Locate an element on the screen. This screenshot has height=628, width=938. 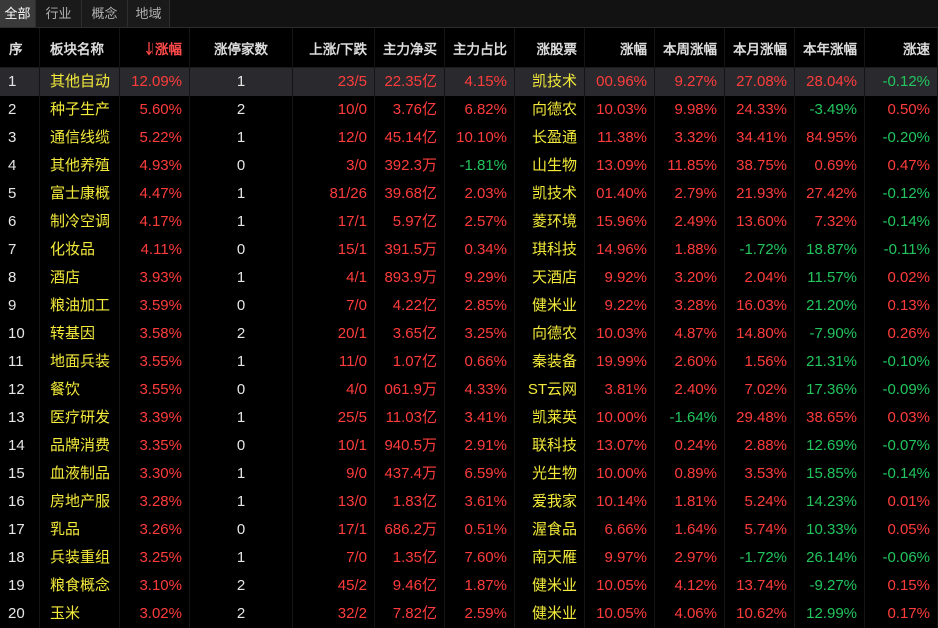
header-main-net-buy: 主力净买 is located at coordinates (410, 48).